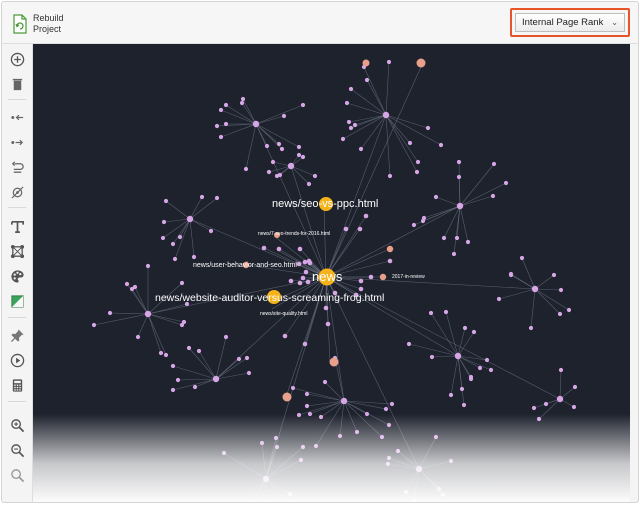  I want to click on unlink-button, so click(17, 192).